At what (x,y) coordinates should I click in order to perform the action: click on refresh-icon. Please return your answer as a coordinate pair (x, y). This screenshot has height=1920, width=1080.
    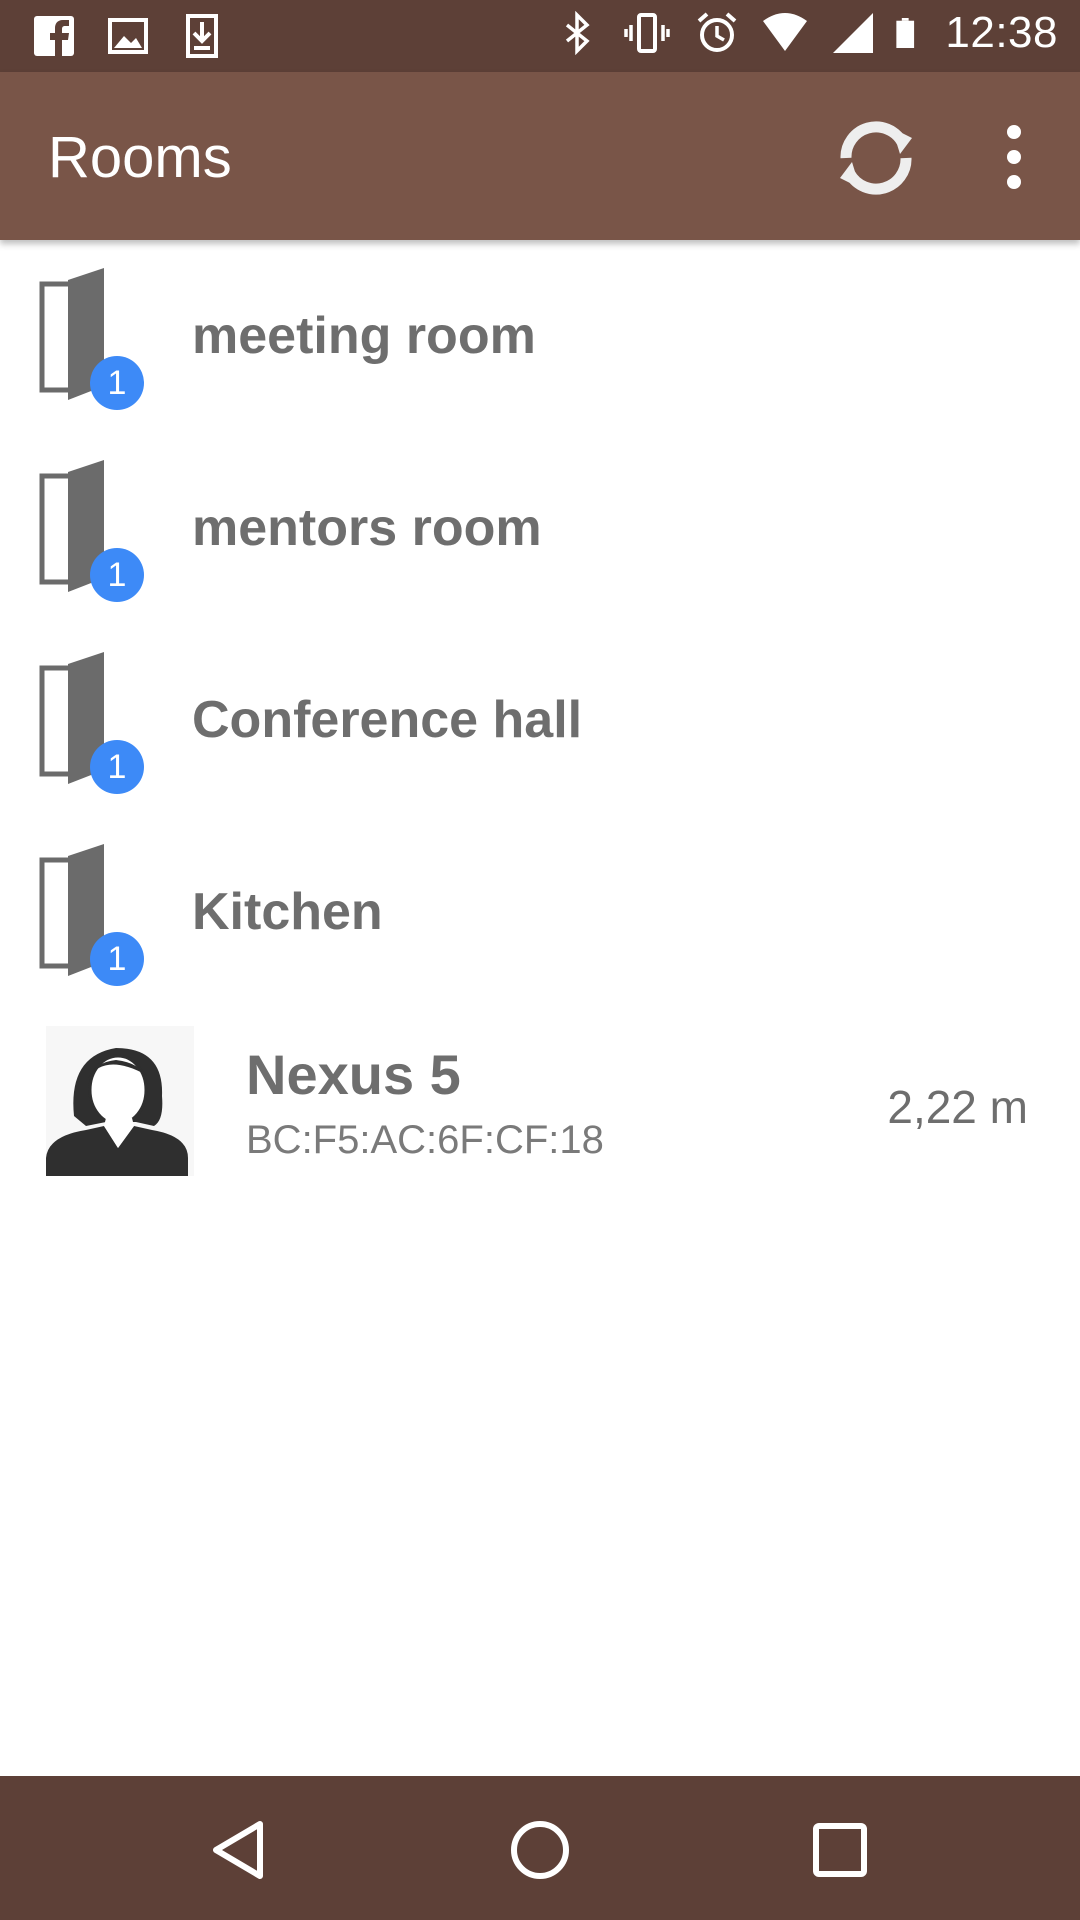
    Looking at the image, I should click on (876, 158).